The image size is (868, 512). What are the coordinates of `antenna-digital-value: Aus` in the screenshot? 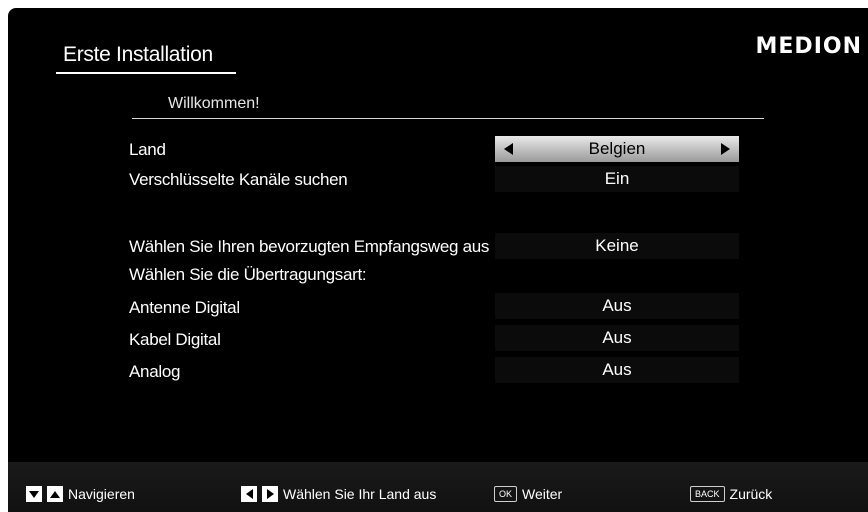 It's located at (617, 306).